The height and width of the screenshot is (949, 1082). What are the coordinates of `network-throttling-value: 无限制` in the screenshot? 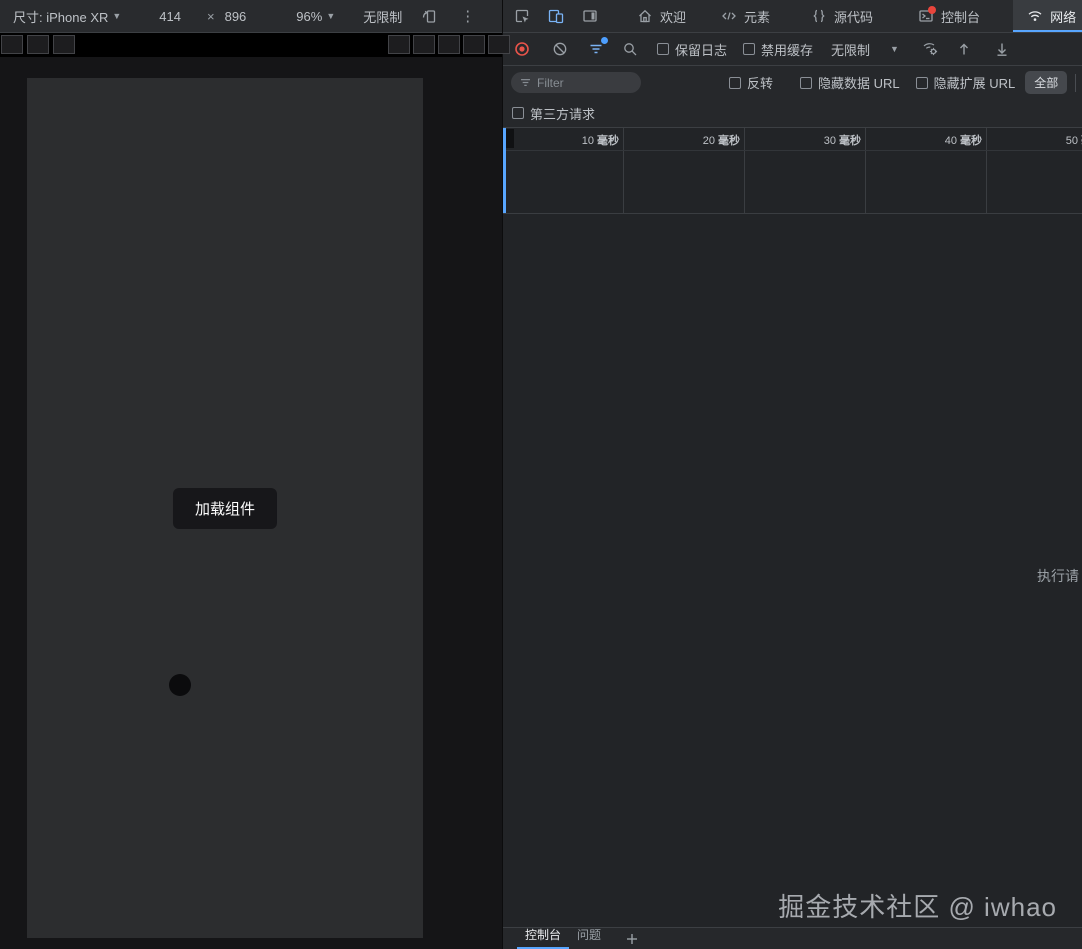 It's located at (851, 50).